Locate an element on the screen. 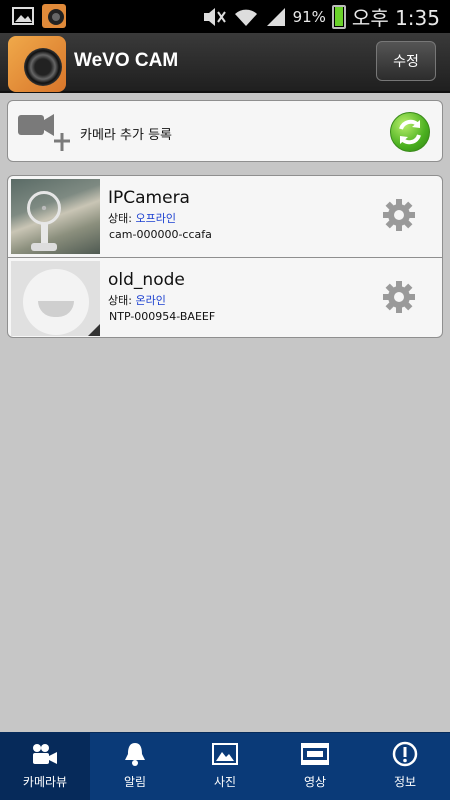 Image resolution: width=450 pixels, height=800 pixels. camera-view-icon is located at coordinates (45, 754).